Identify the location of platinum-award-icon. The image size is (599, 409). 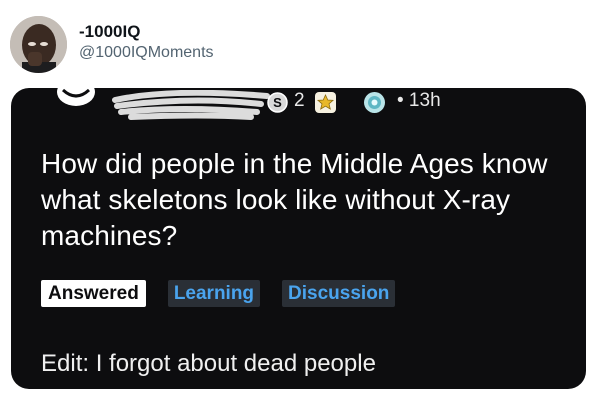
(374, 102).